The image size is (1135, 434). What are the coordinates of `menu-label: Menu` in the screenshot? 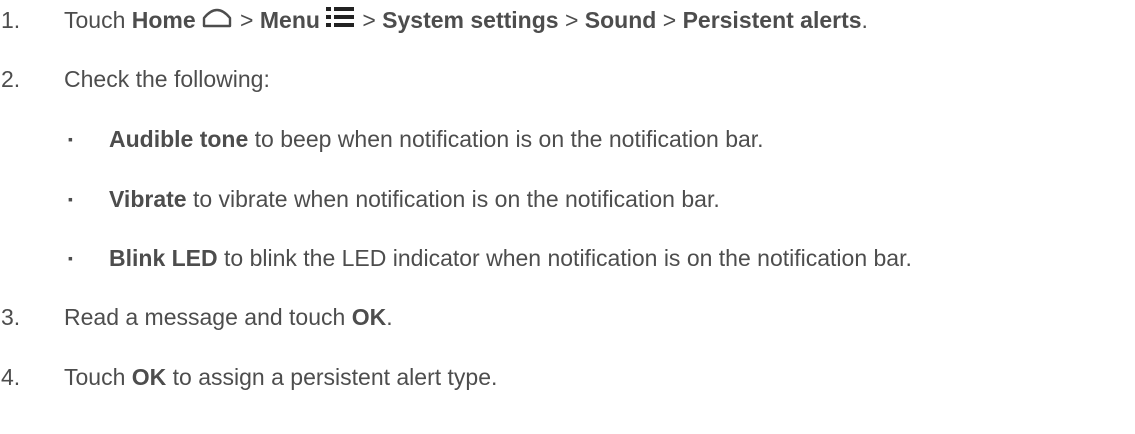 It's located at (289, 20).